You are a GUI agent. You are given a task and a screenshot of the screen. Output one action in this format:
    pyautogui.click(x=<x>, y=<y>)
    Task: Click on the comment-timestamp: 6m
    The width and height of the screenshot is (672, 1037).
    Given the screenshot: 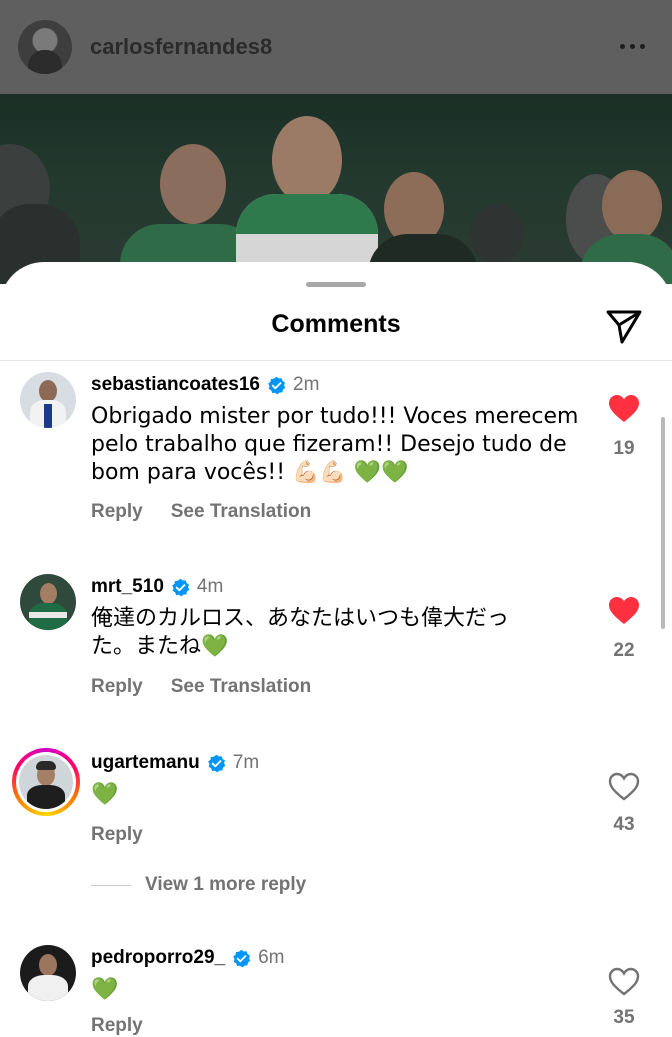 What is the action you would take?
    pyautogui.click(x=271, y=957)
    